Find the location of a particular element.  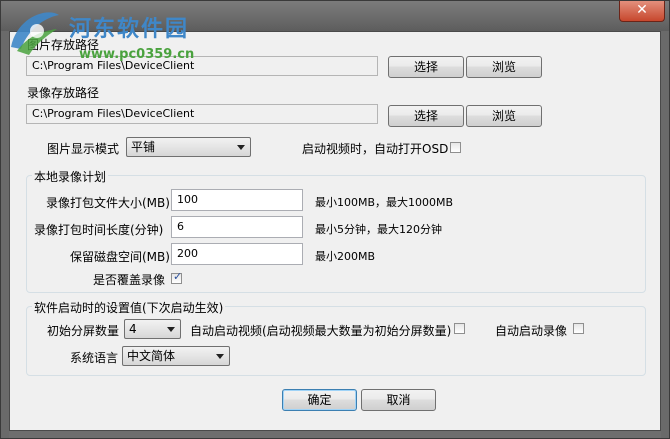

osd-checkbox is located at coordinates (455, 147).